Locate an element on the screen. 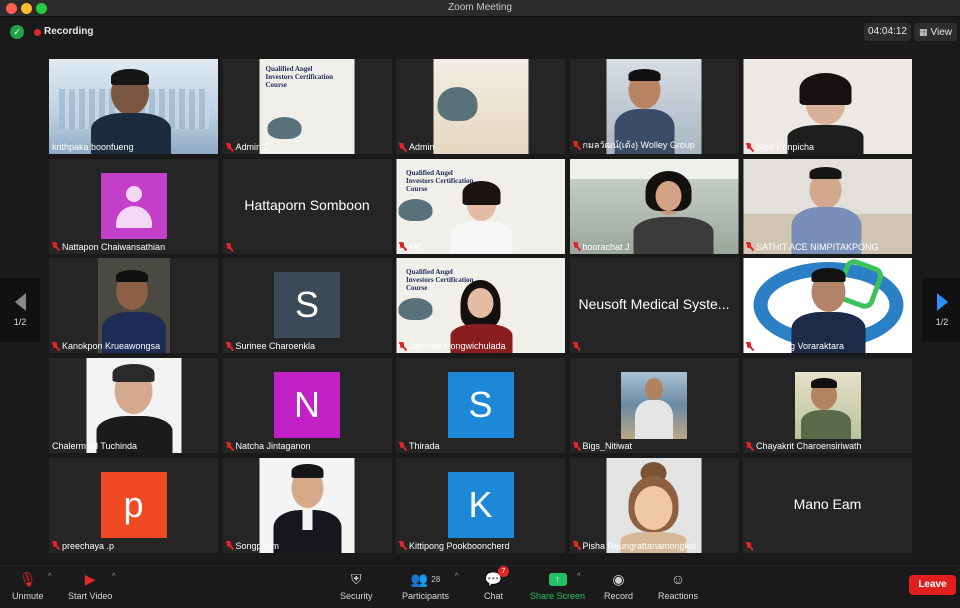  participant-name: Chayakrit Charoensiriwath is located at coordinates (804, 446).